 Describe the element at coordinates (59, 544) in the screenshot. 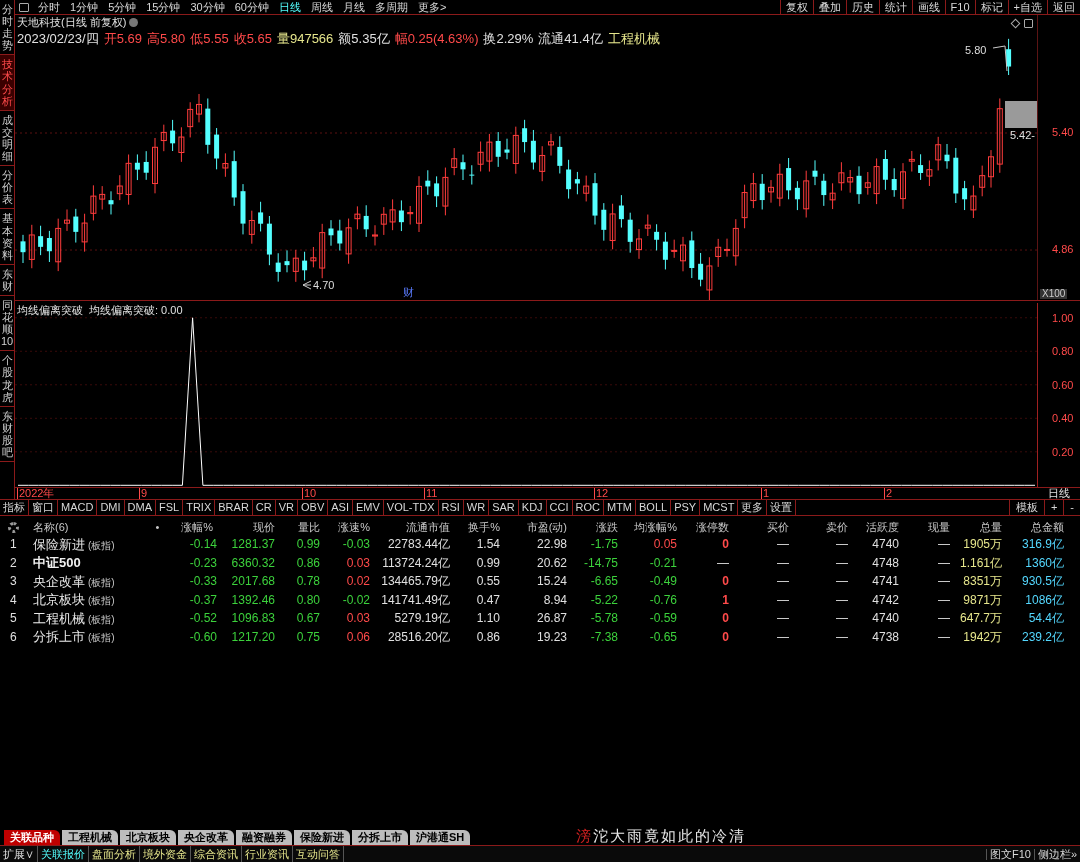

I see `stock-name: 保险新进` at that location.